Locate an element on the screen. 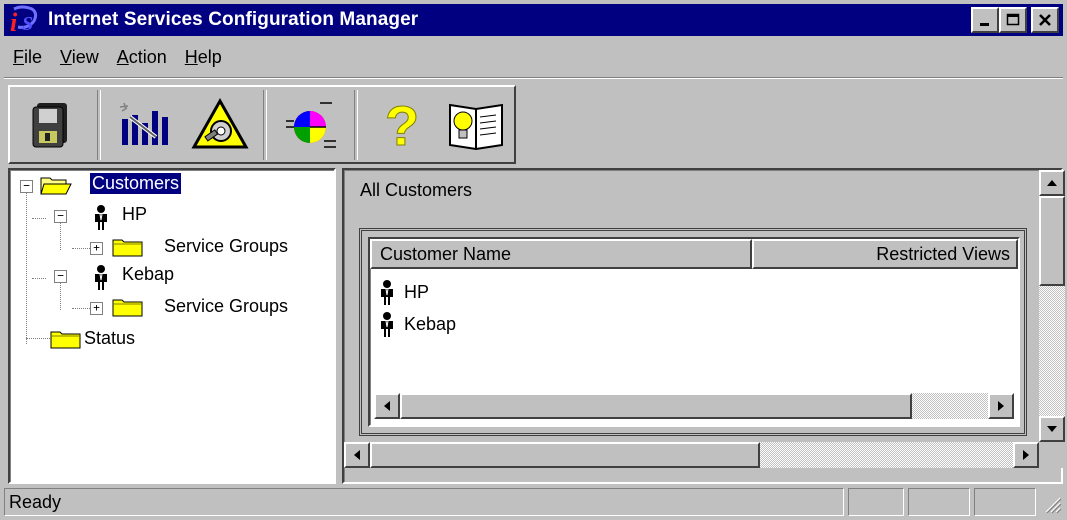  maximize-icon is located at coordinates (1013, 19).